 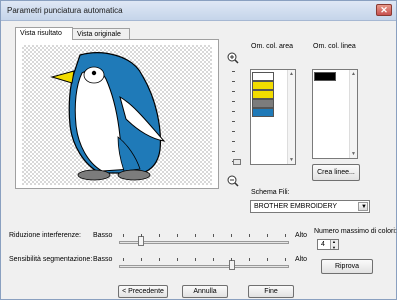 I want to click on finish-button: Fine, so click(x=271, y=291).